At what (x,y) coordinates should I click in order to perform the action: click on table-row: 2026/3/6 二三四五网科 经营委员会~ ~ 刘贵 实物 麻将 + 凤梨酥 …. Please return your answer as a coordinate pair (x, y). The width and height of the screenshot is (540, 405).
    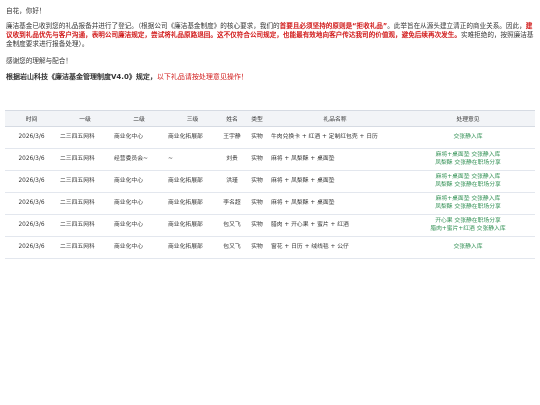
    Looking at the image, I should click on (270, 159).